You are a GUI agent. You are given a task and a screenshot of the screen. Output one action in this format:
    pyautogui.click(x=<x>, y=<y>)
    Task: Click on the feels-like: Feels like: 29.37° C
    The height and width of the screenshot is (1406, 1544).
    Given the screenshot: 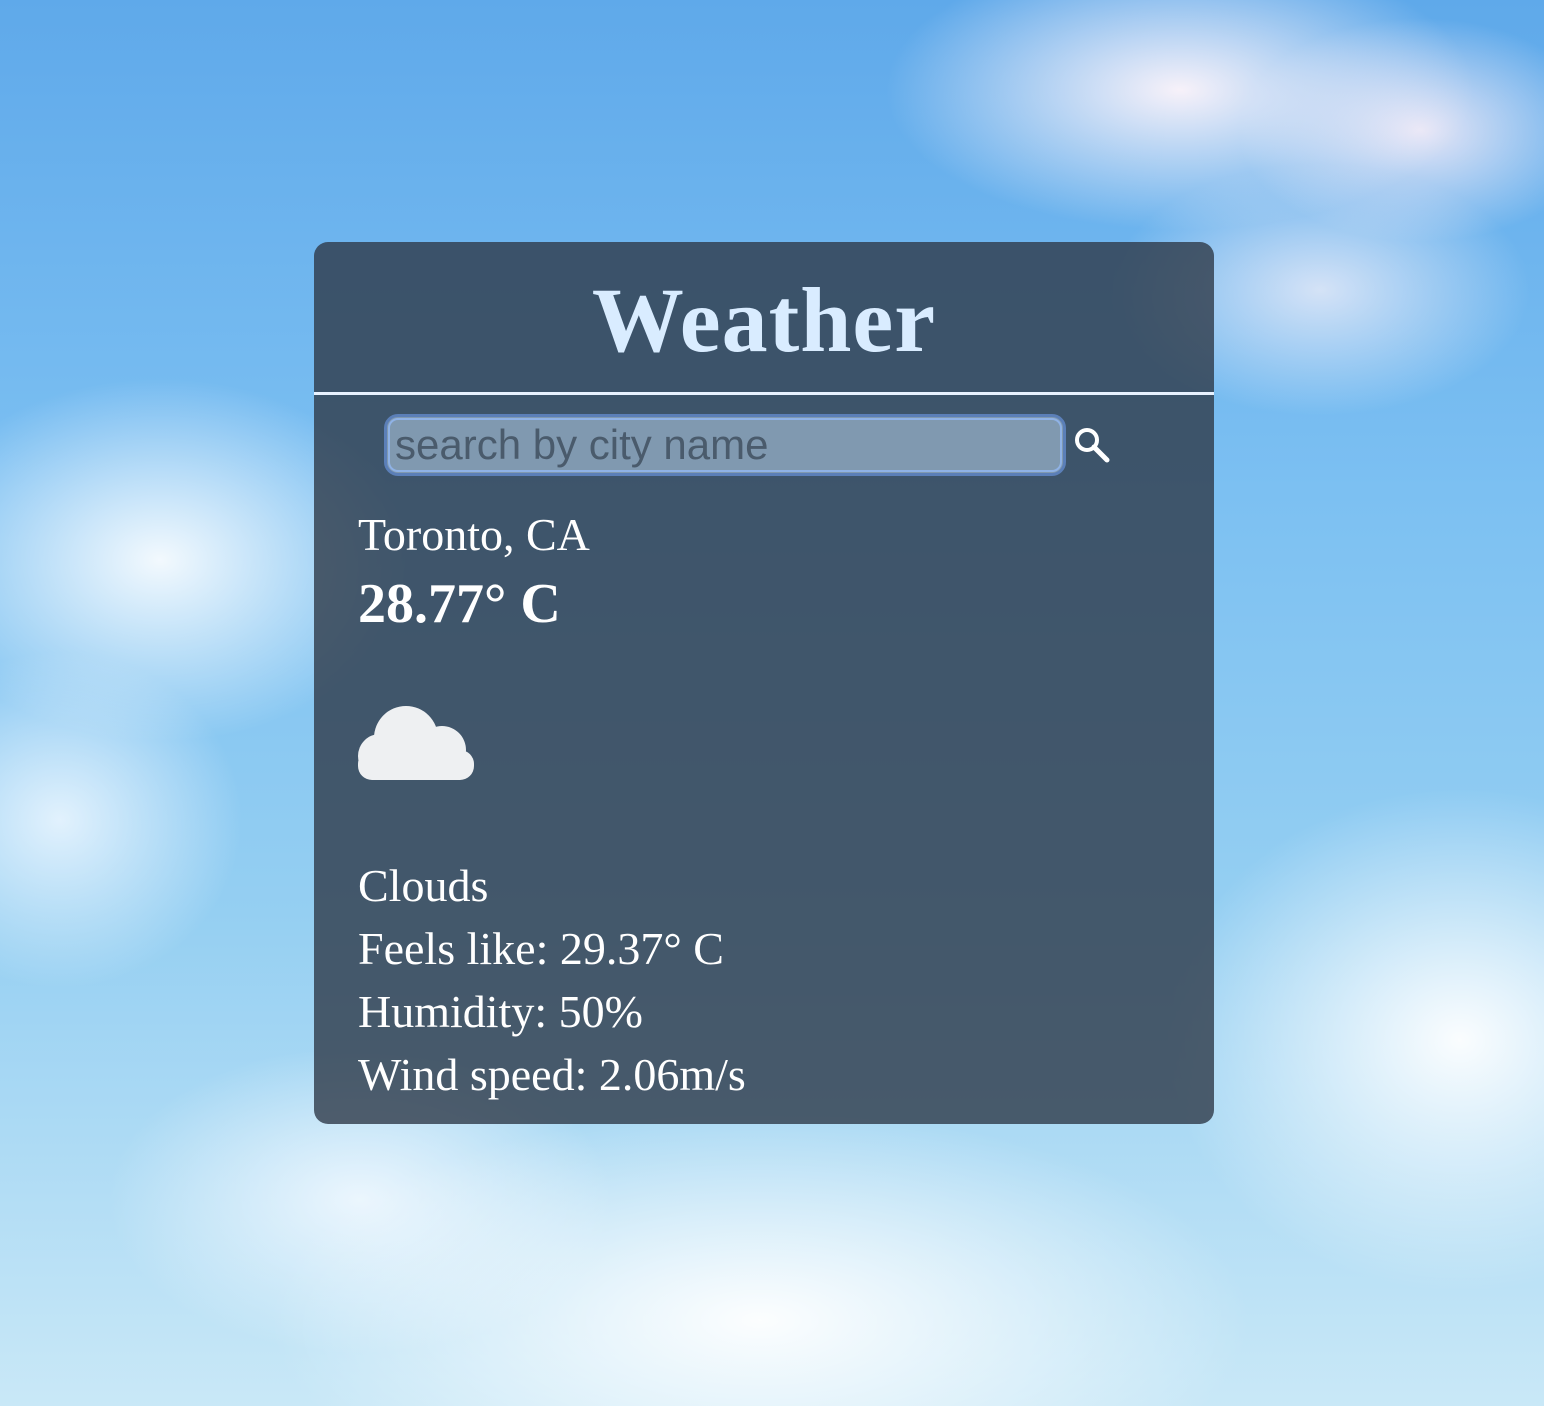 What is the action you would take?
    pyautogui.click(x=541, y=948)
    